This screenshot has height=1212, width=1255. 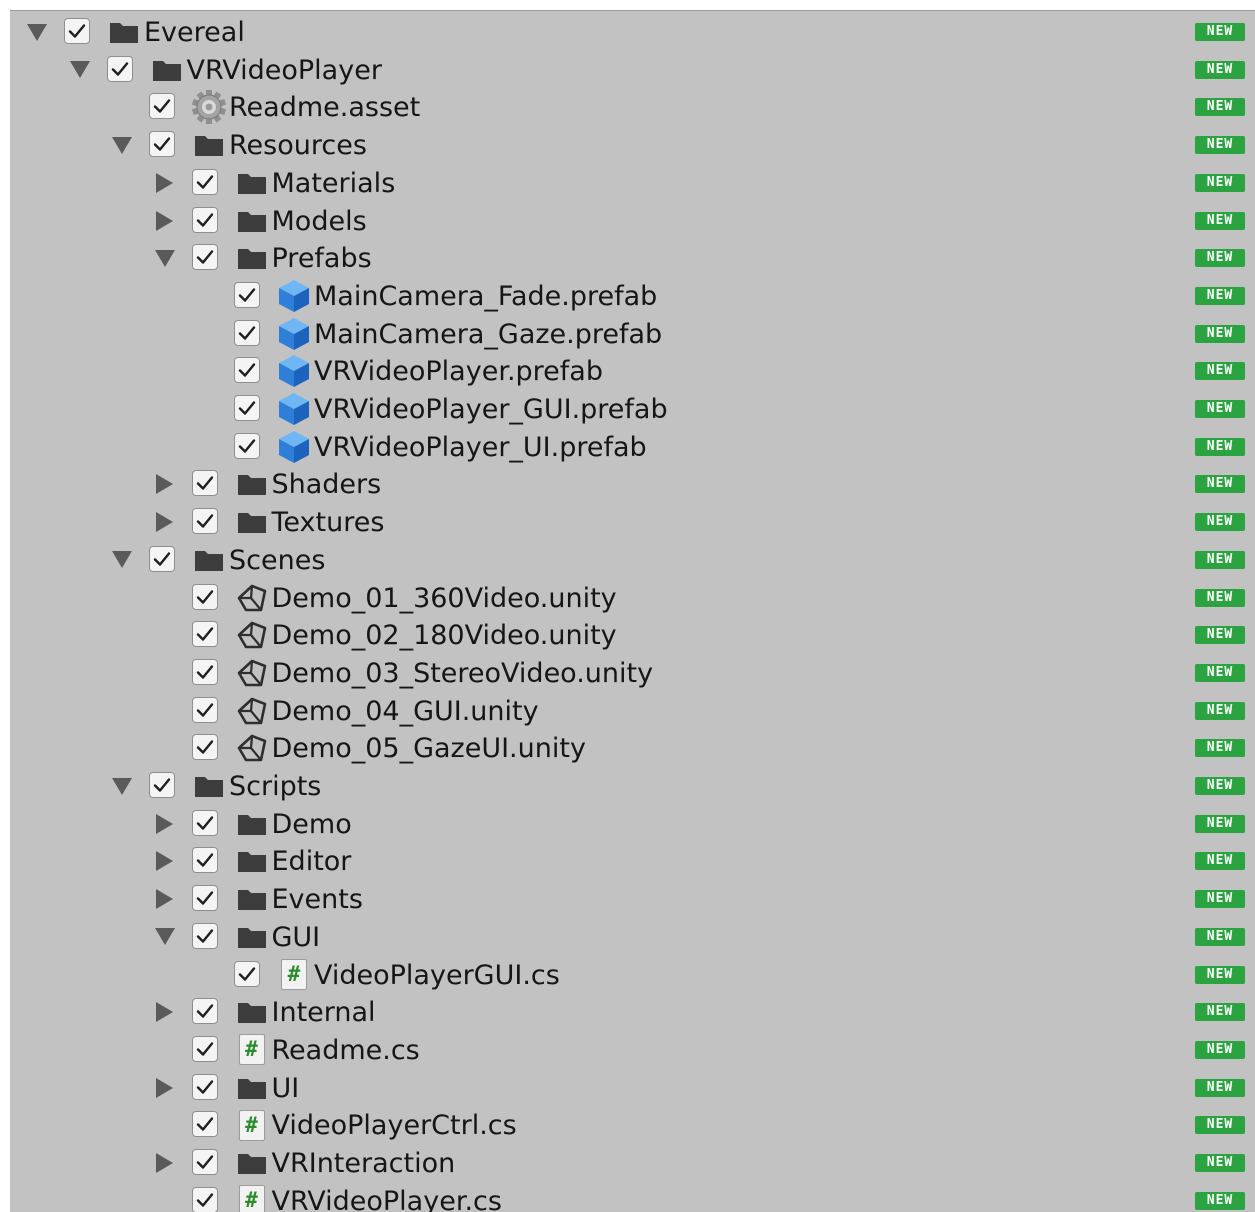 What do you see at coordinates (632, 1088) in the screenshot?
I see `tree-row: UI NEW` at bounding box center [632, 1088].